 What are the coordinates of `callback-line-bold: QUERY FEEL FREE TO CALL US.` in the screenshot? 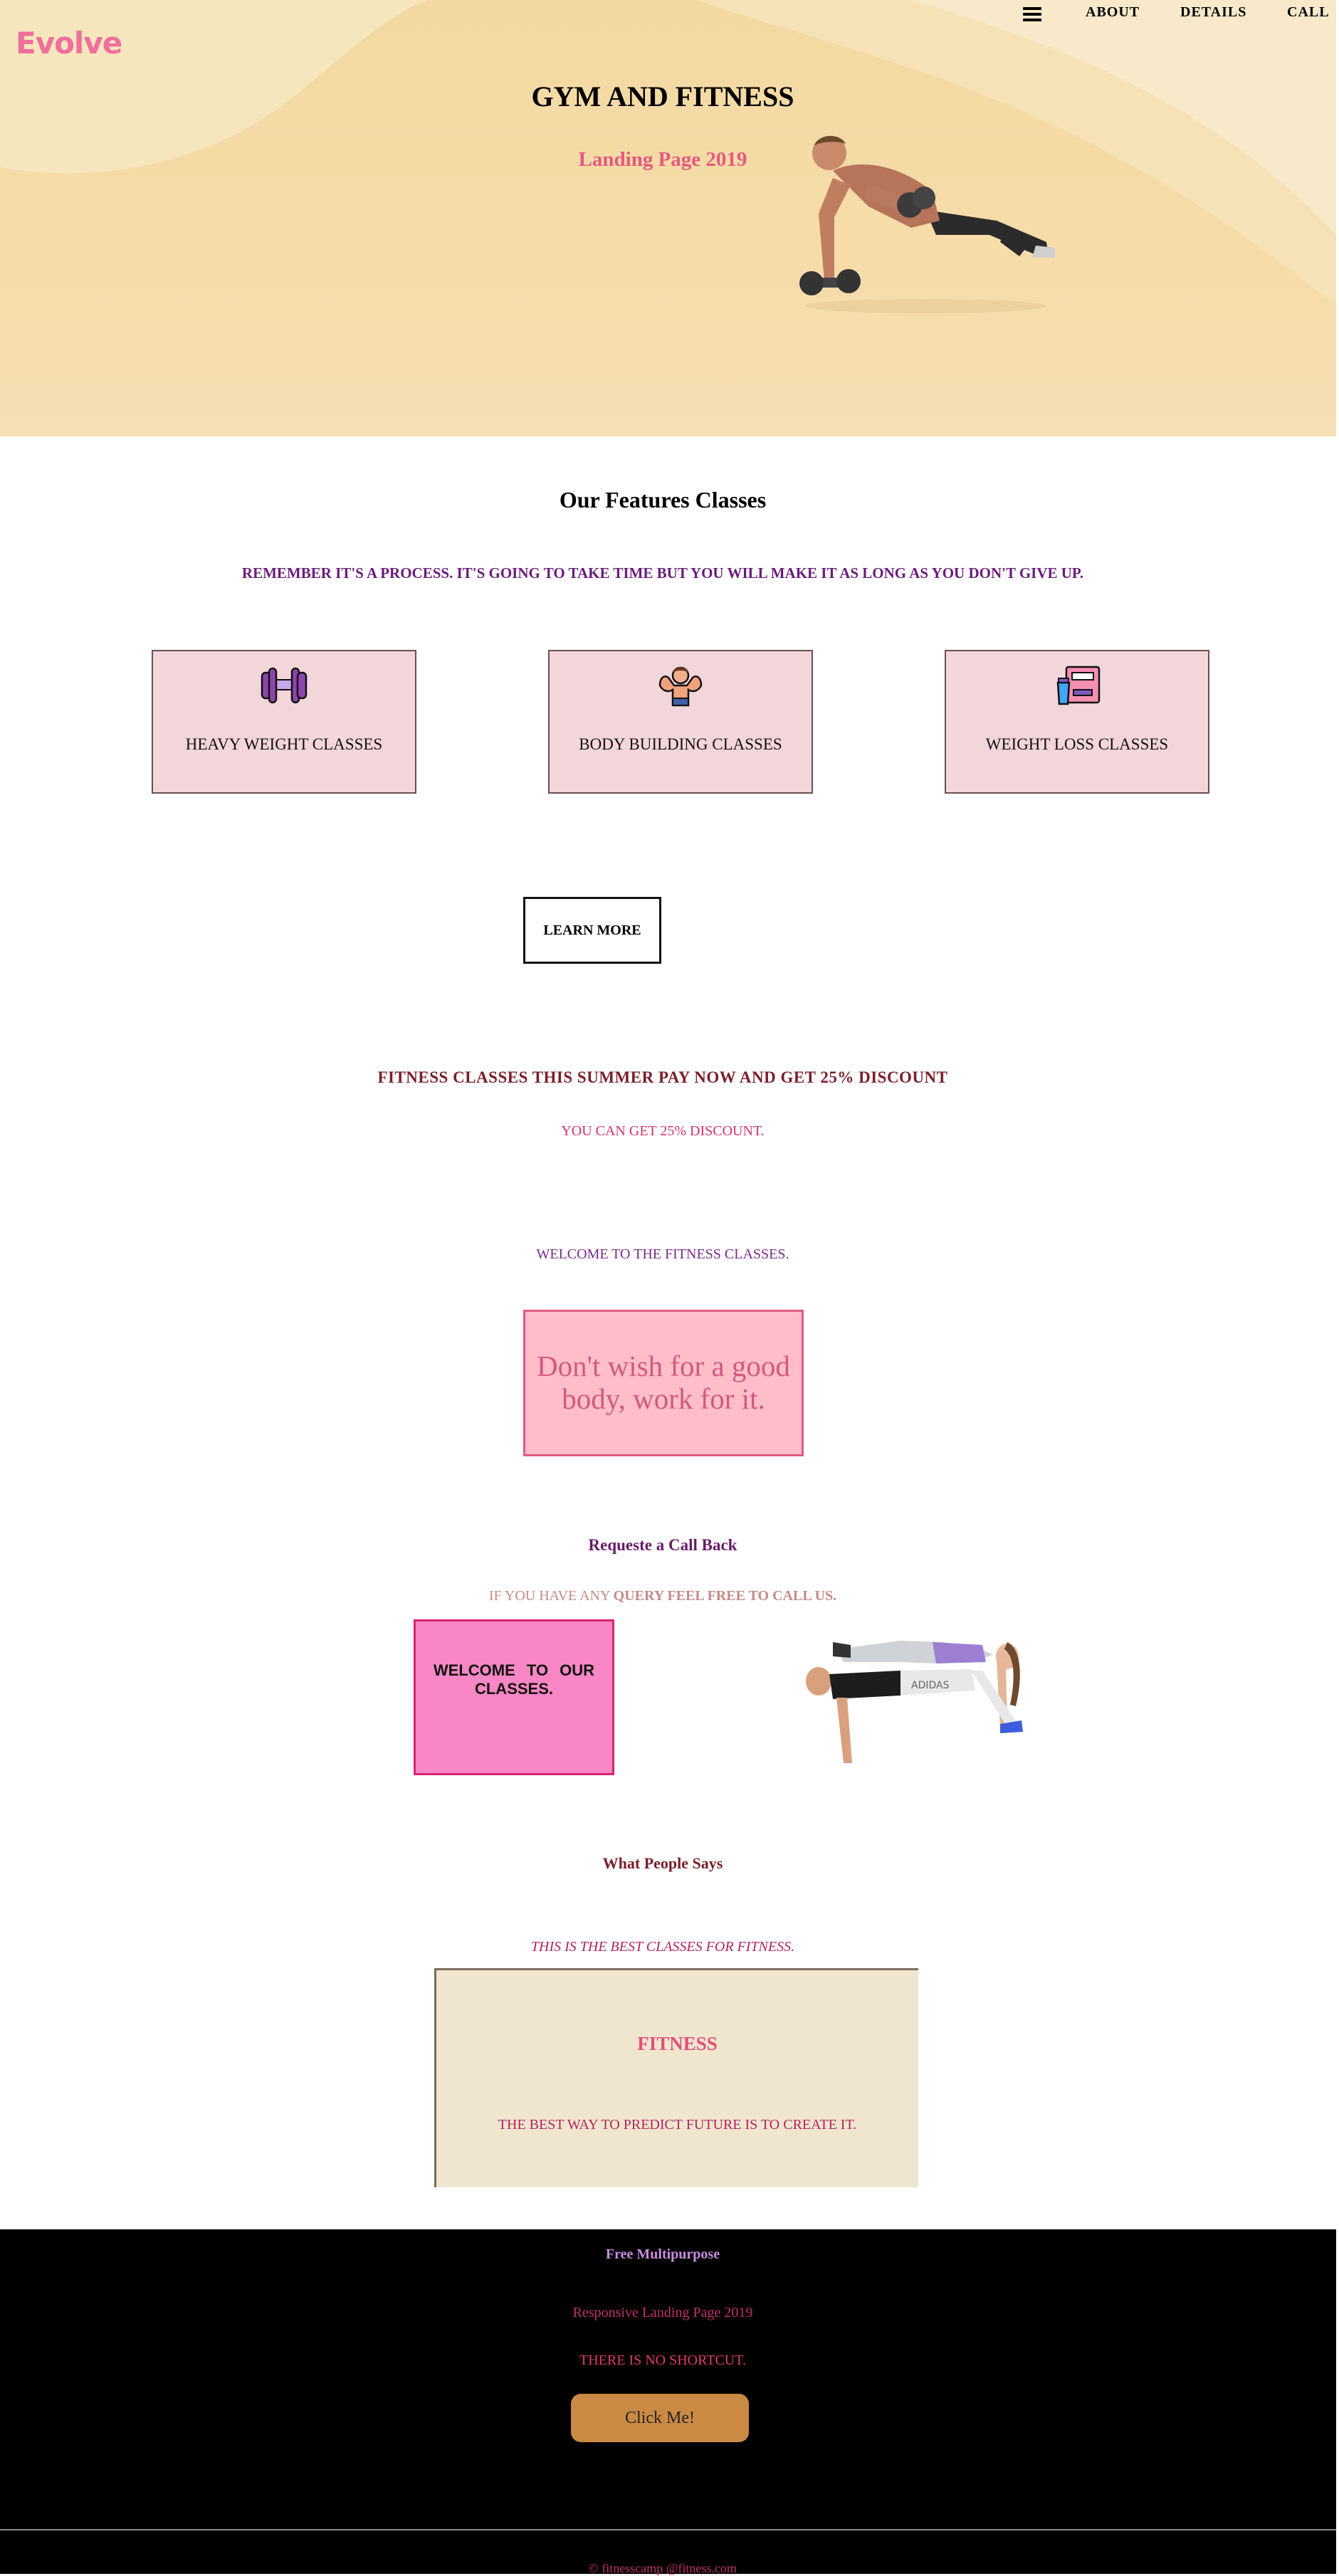 It's located at (725, 1596).